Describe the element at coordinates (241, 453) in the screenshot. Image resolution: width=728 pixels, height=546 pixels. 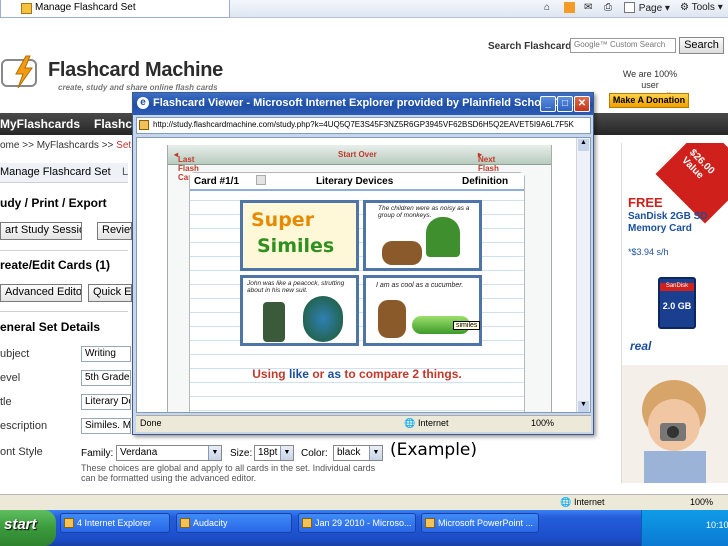
I see `size-label: Size:` at that location.